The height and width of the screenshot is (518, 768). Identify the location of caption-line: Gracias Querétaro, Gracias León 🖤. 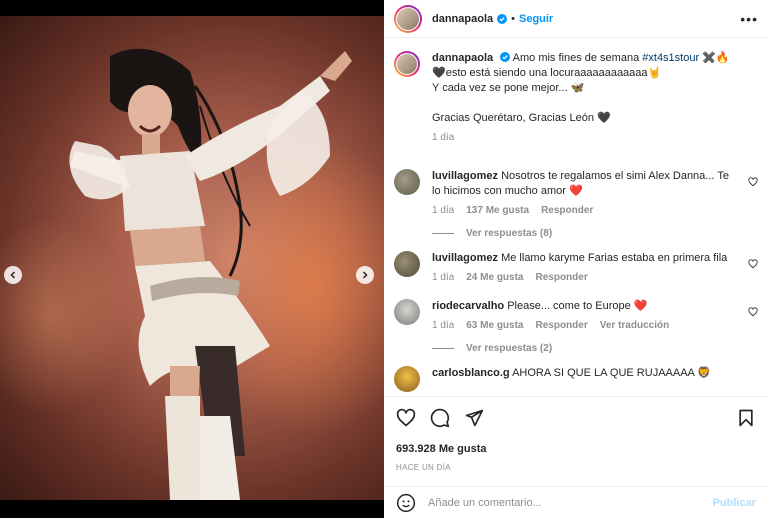
(521, 118).